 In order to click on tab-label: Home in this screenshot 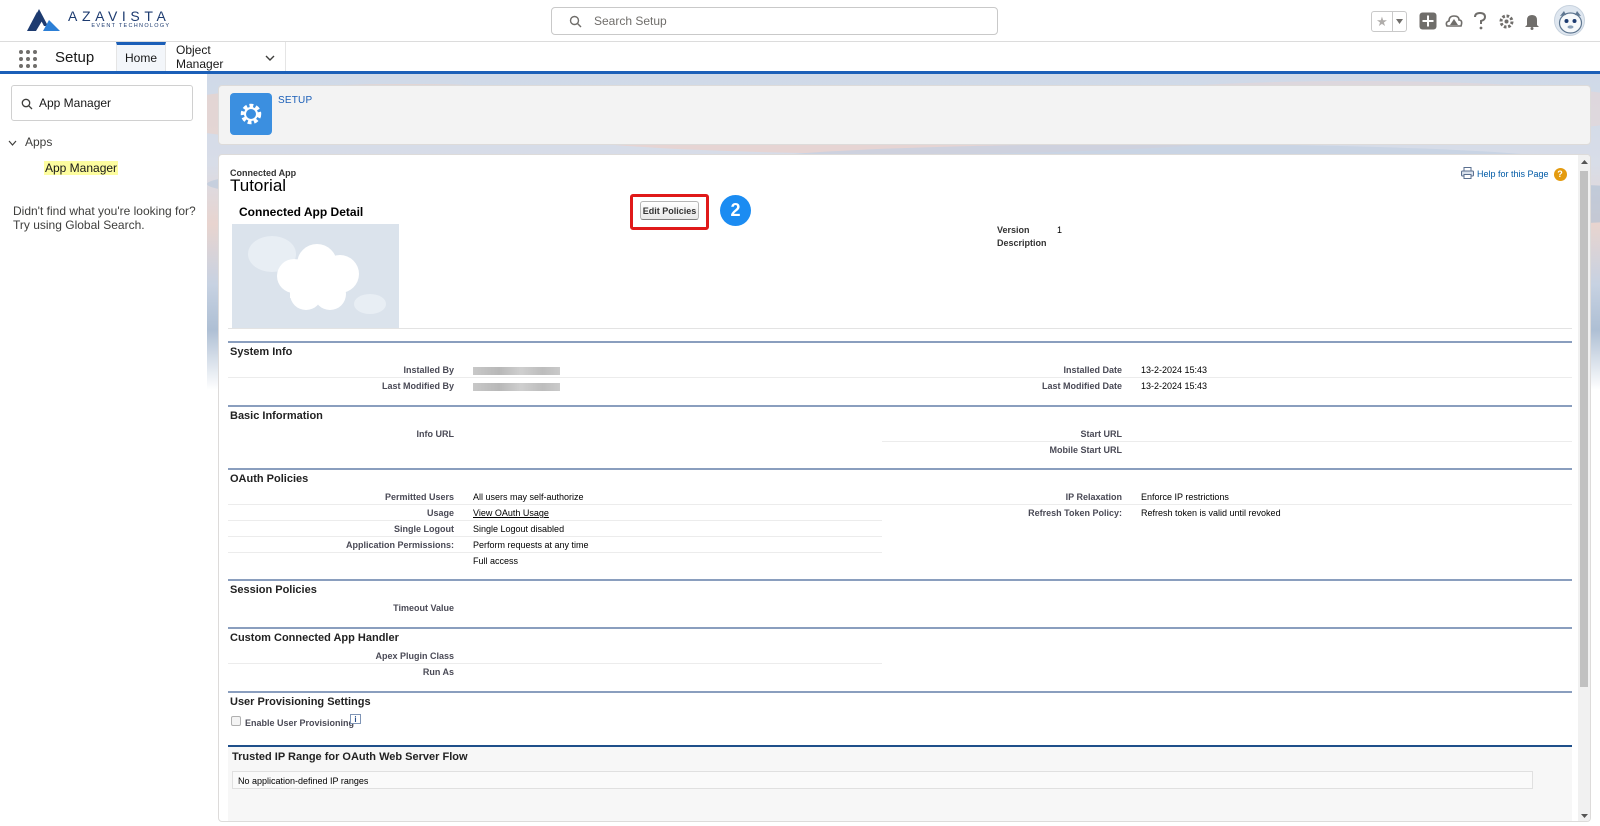, I will do `click(141, 58)`.